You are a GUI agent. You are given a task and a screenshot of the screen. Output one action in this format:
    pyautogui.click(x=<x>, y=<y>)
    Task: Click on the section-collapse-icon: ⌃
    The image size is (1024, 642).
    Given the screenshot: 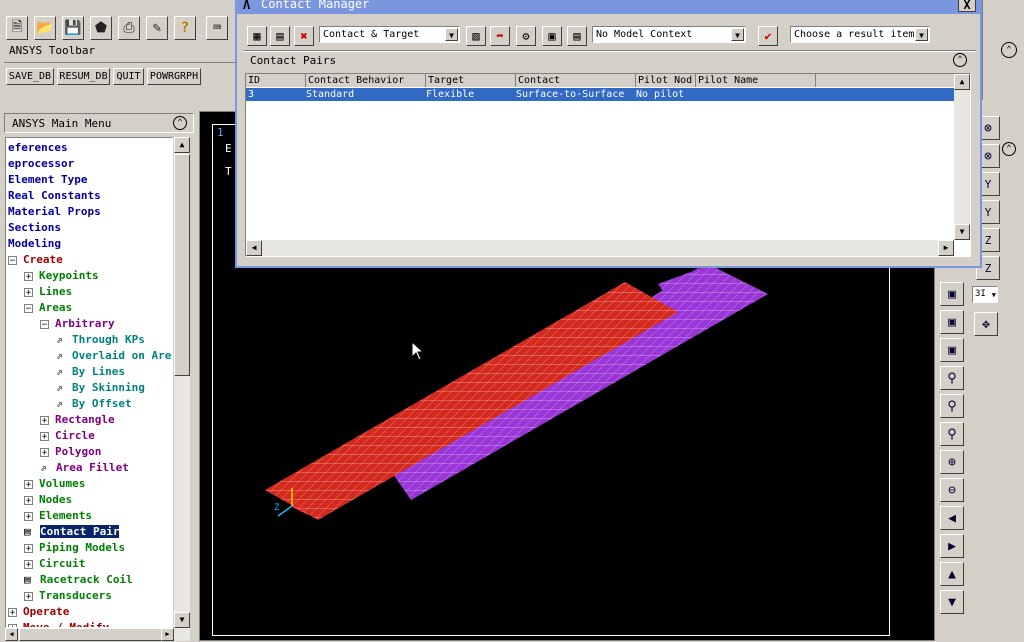 What is the action you would take?
    pyautogui.click(x=960, y=60)
    